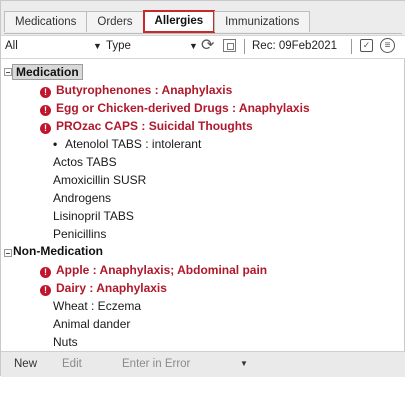 The image size is (414, 396). What do you see at coordinates (203, 33) in the screenshot?
I see `tab-divider` at bounding box center [203, 33].